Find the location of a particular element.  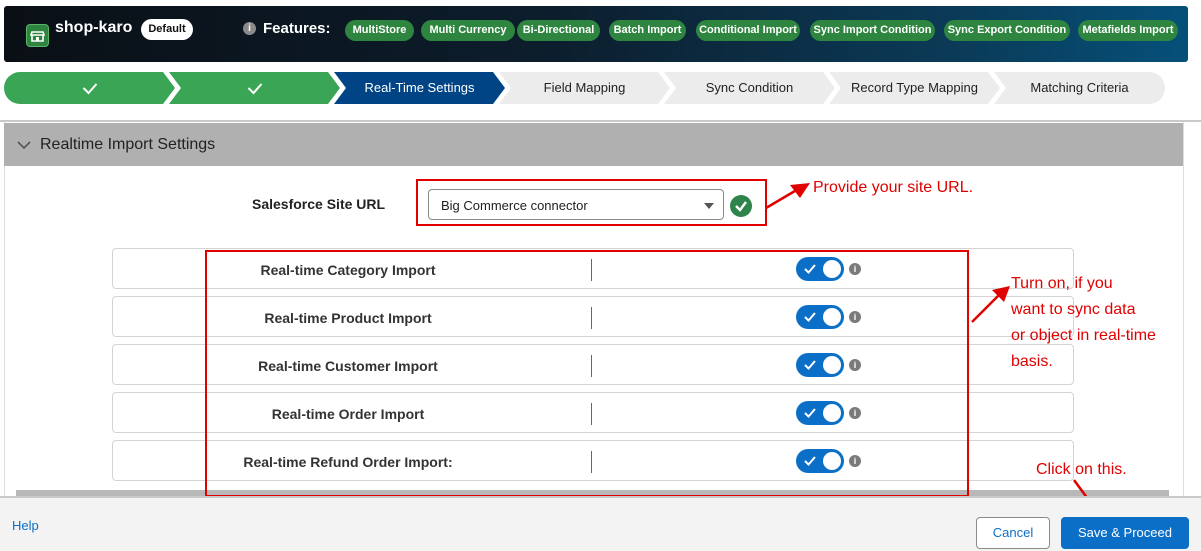

step-4: Field Mapping is located at coordinates (584, 88).